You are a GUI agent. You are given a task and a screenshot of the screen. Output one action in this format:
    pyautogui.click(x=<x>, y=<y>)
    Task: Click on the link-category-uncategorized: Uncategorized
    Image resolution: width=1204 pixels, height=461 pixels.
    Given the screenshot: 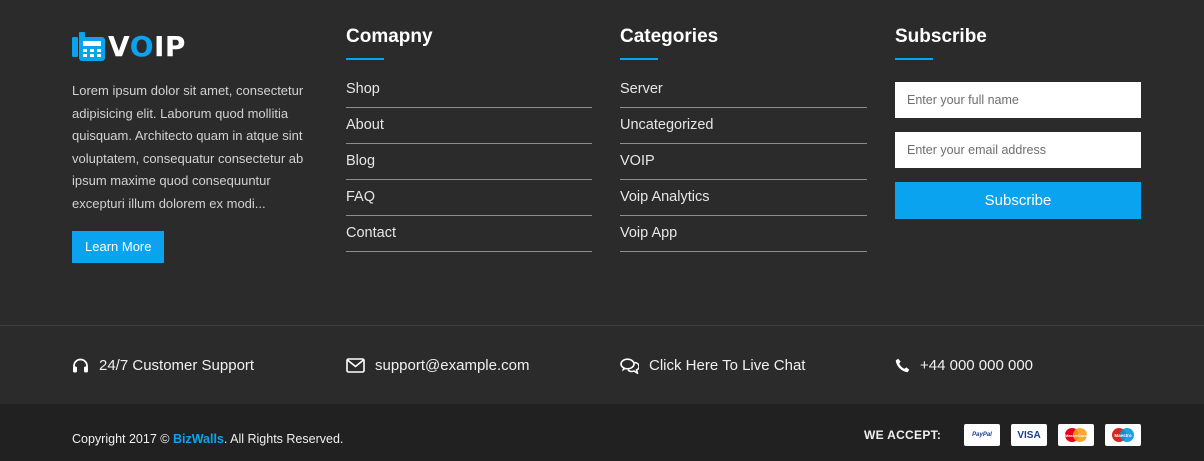 What is the action you would take?
    pyautogui.click(x=743, y=126)
    